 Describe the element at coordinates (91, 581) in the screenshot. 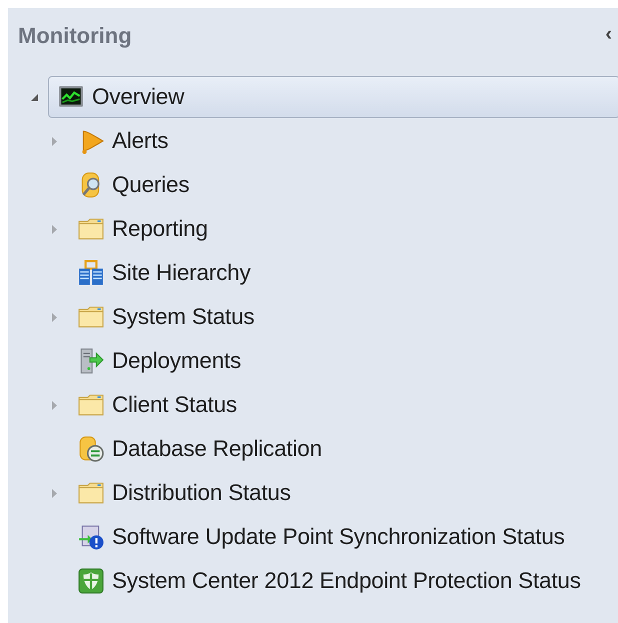

I see `shield-icon` at that location.